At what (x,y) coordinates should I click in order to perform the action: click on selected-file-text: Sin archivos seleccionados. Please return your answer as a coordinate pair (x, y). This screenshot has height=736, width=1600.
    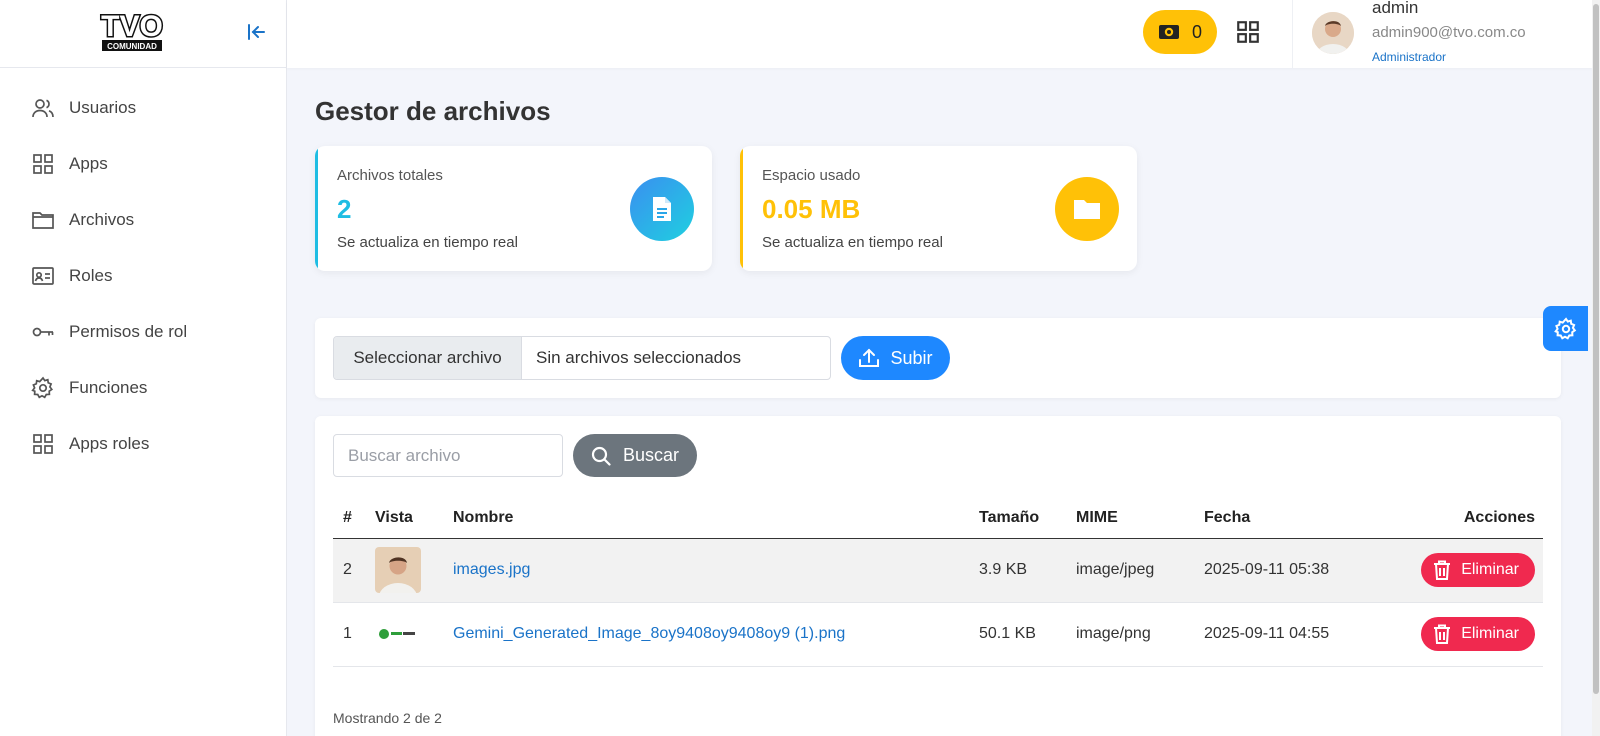
    Looking at the image, I should click on (639, 357).